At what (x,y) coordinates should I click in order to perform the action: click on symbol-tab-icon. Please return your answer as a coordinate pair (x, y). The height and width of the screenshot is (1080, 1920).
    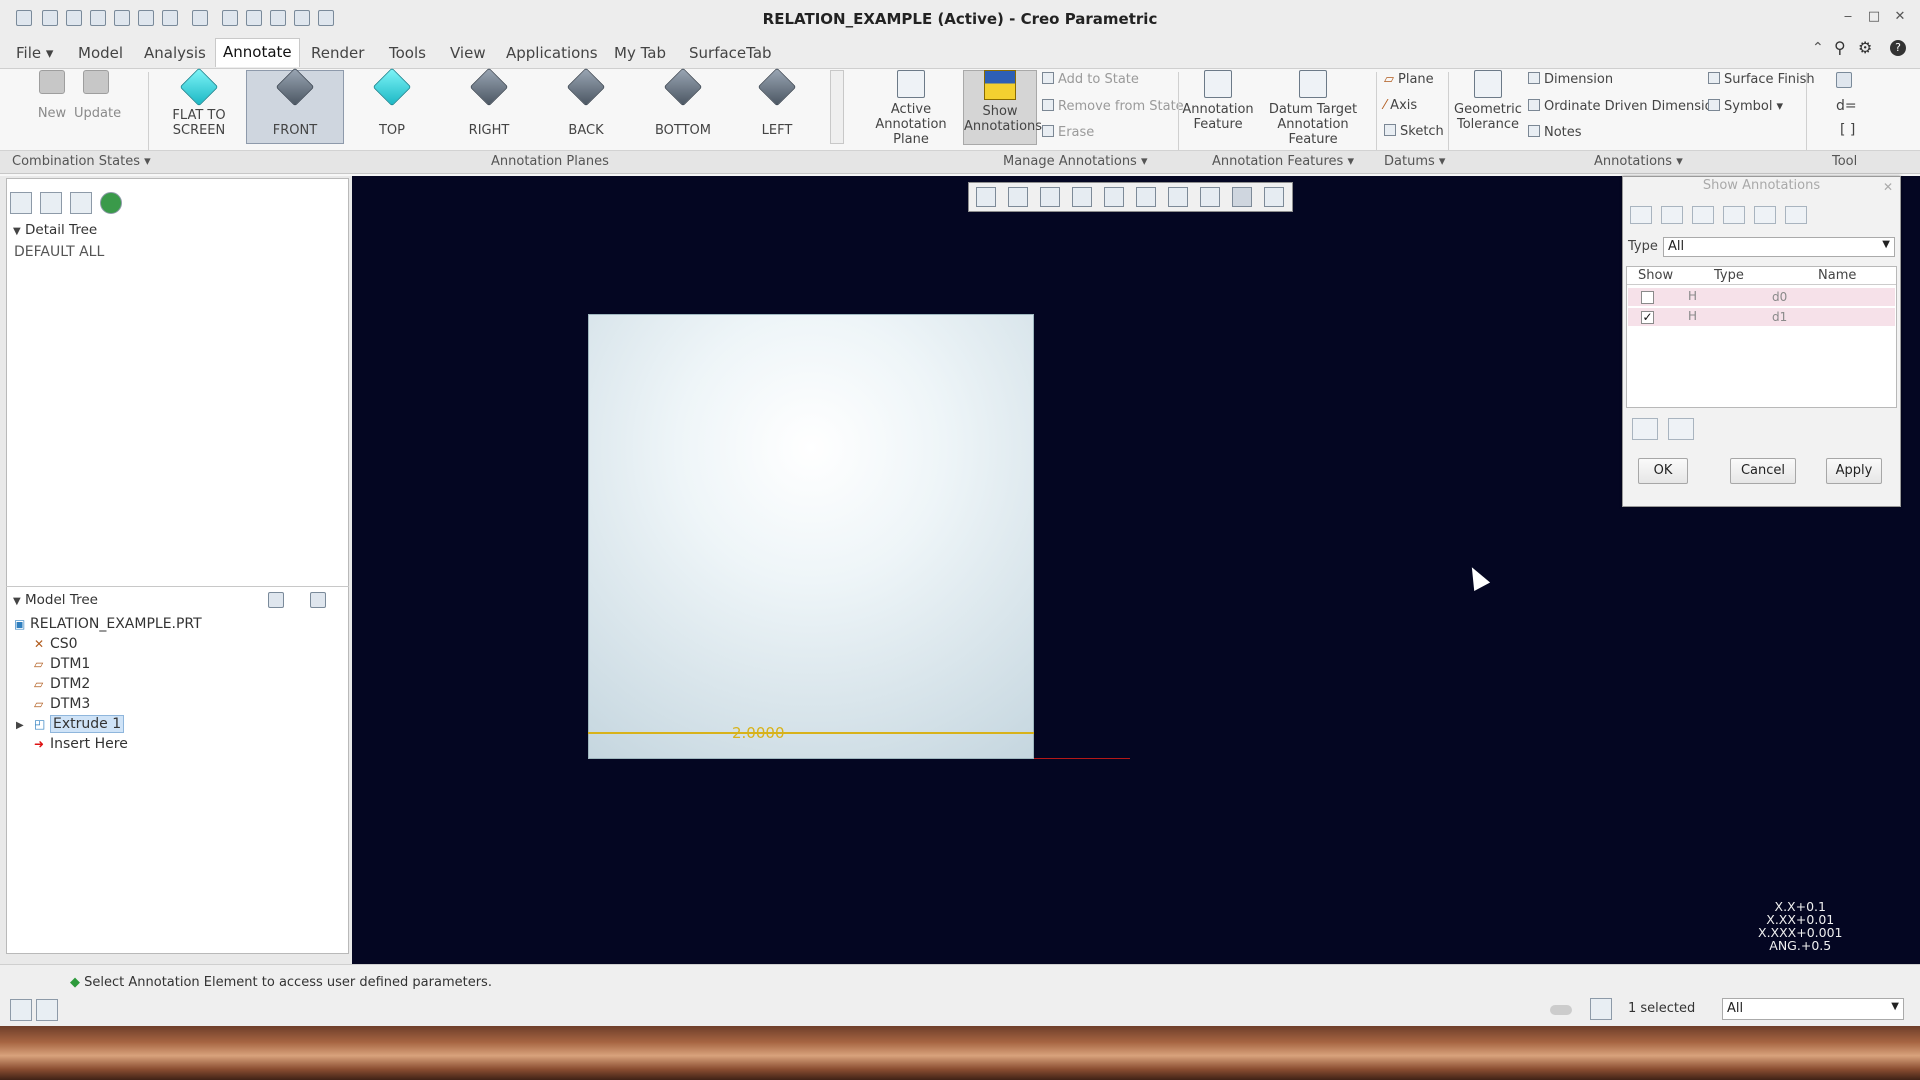
    Looking at the image, I should click on (1765, 215).